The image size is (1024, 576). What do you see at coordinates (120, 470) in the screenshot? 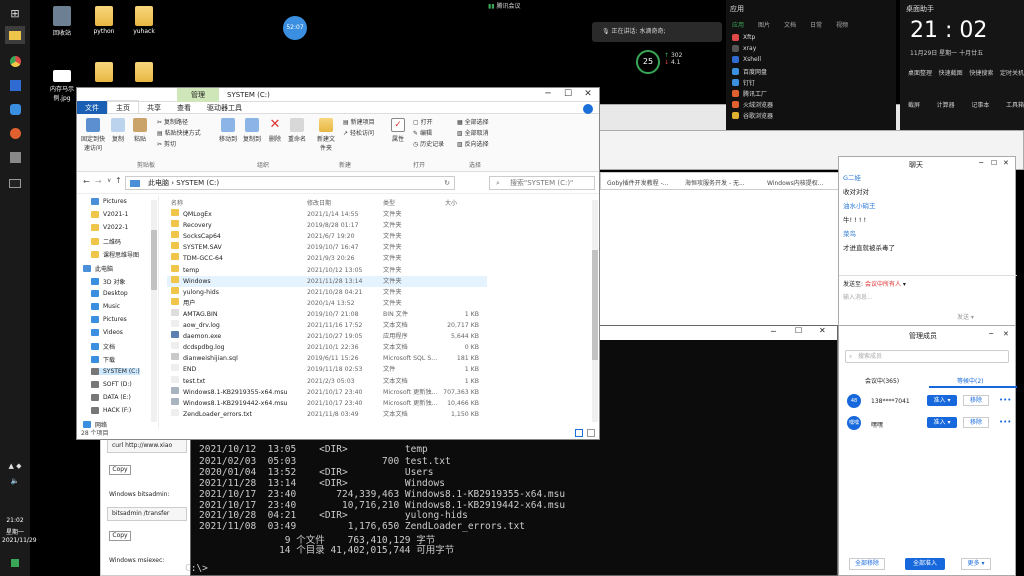
I see `copy-button: Copy` at bounding box center [120, 470].